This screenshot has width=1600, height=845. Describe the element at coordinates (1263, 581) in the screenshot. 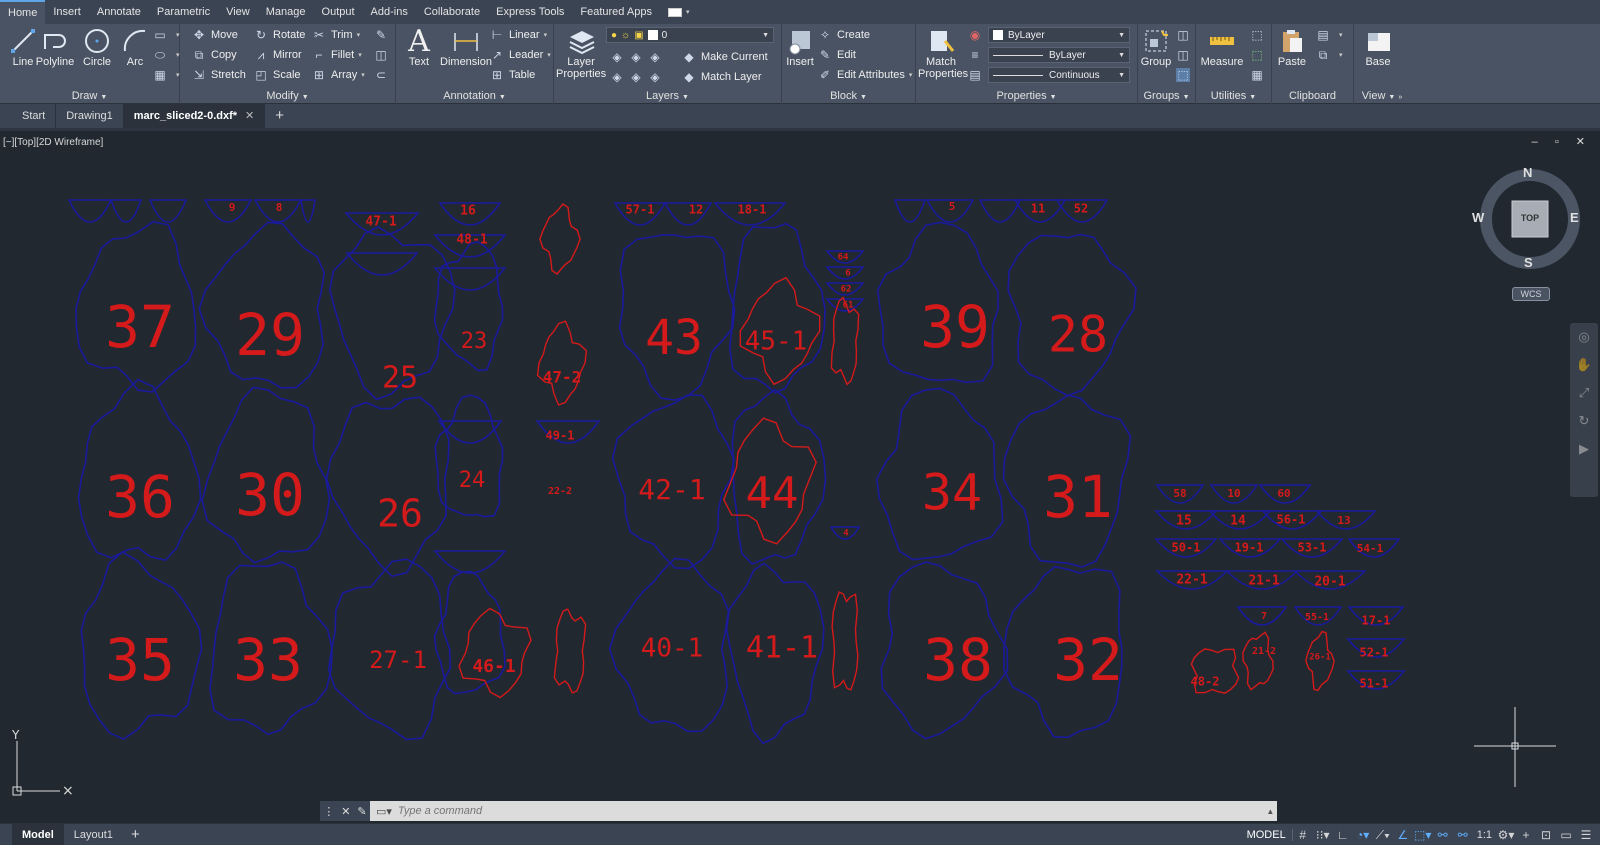

I see `piece-label: 21-1` at that location.